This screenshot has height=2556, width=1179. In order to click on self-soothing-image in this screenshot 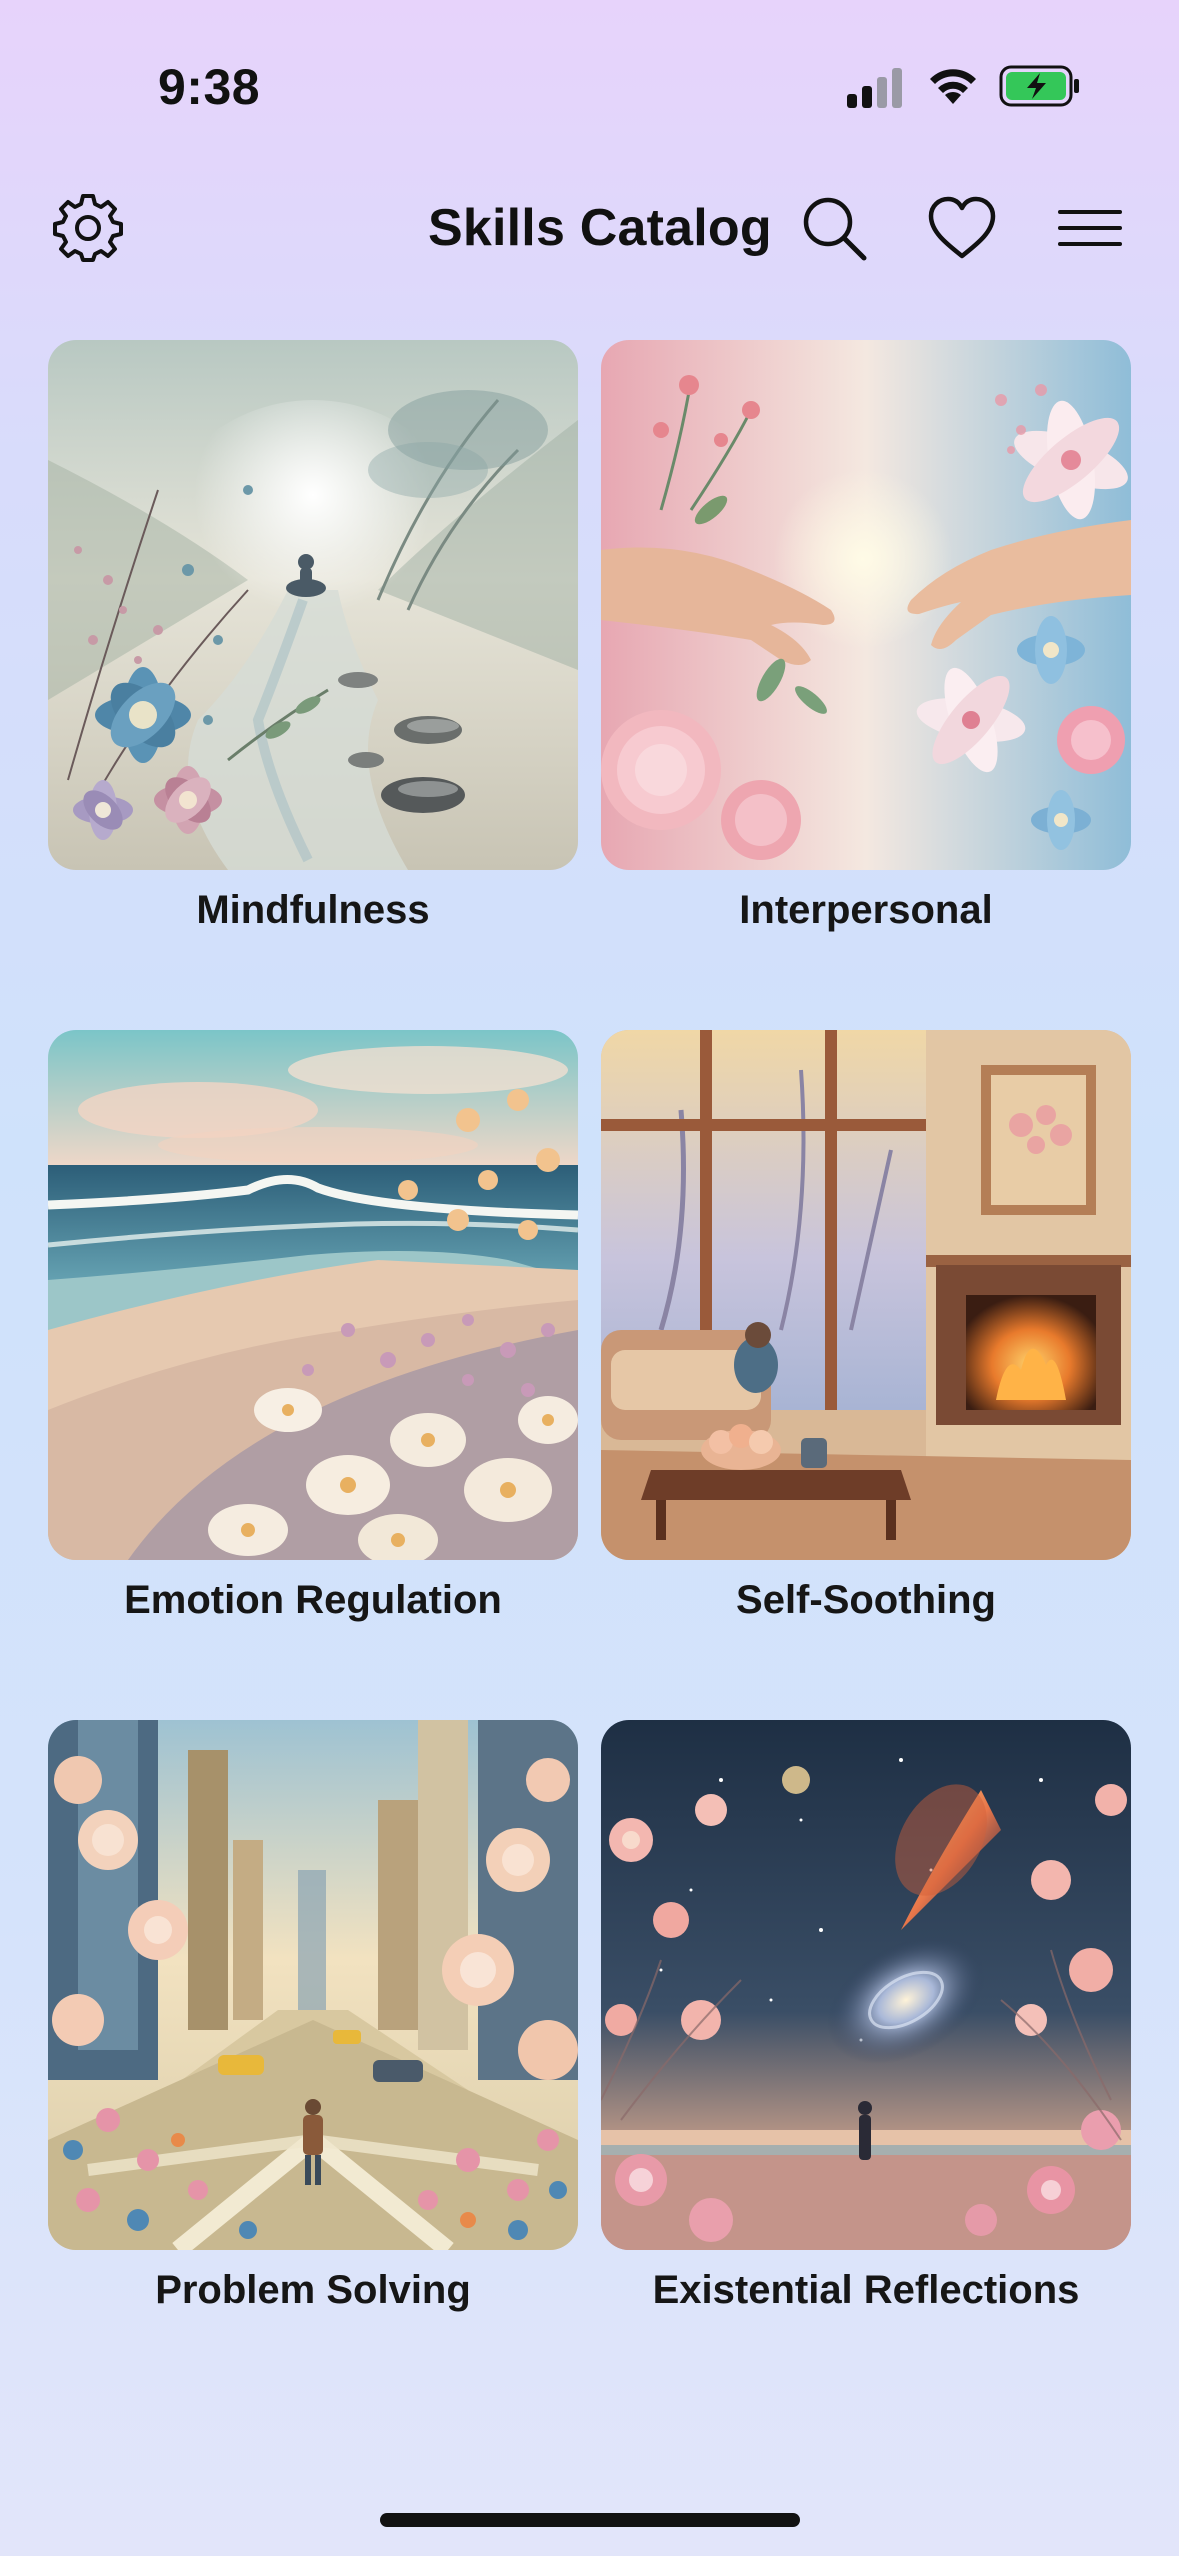, I will do `click(866, 1295)`.